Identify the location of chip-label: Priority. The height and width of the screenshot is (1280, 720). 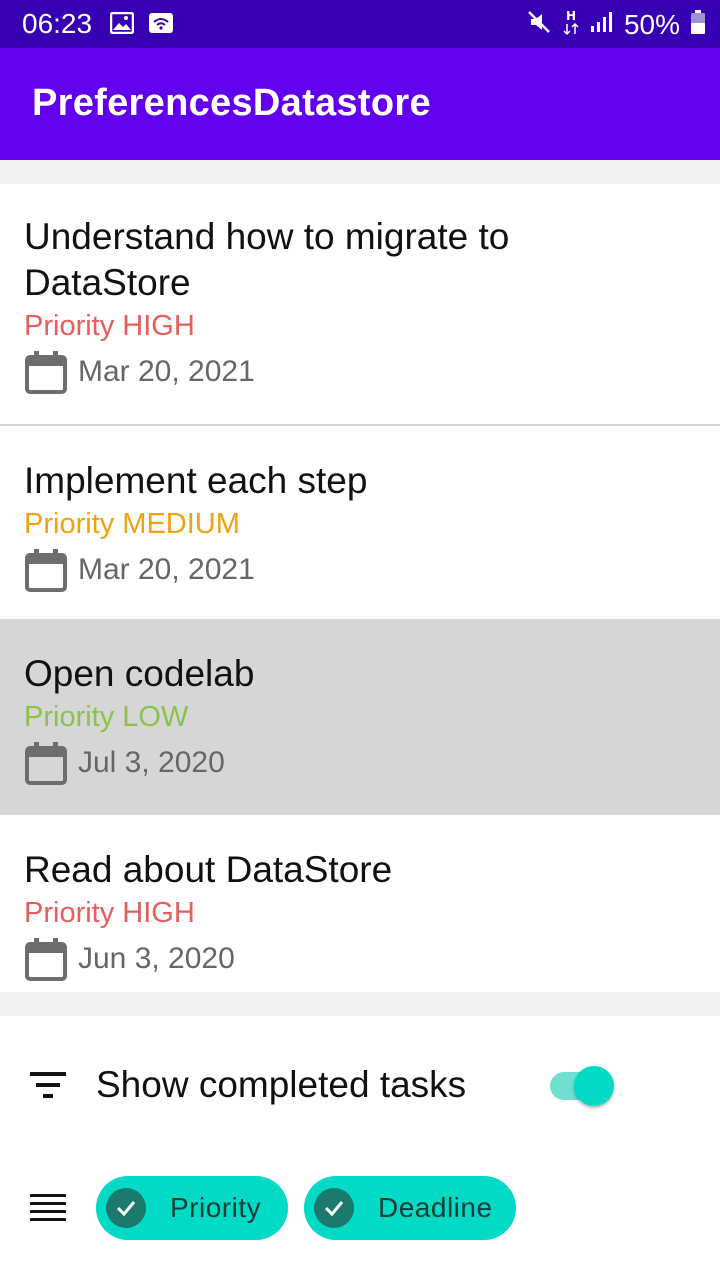
(216, 1207).